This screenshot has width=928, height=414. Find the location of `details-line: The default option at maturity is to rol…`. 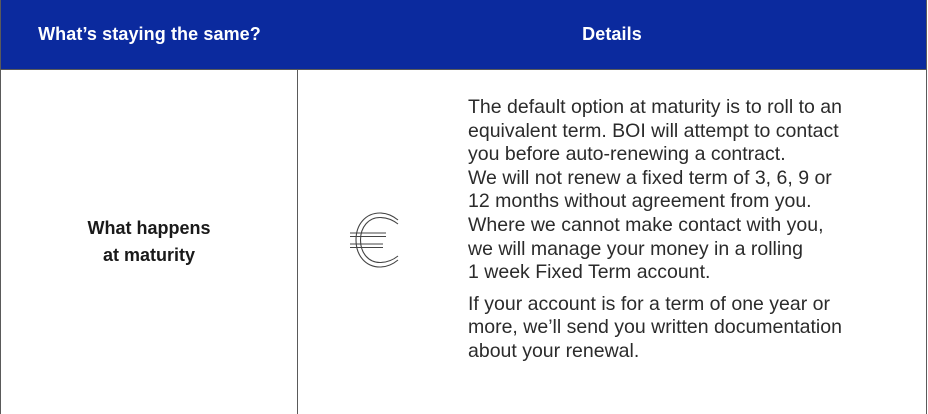

details-line: The default option at maturity is to rol… is located at coordinates (655, 107).